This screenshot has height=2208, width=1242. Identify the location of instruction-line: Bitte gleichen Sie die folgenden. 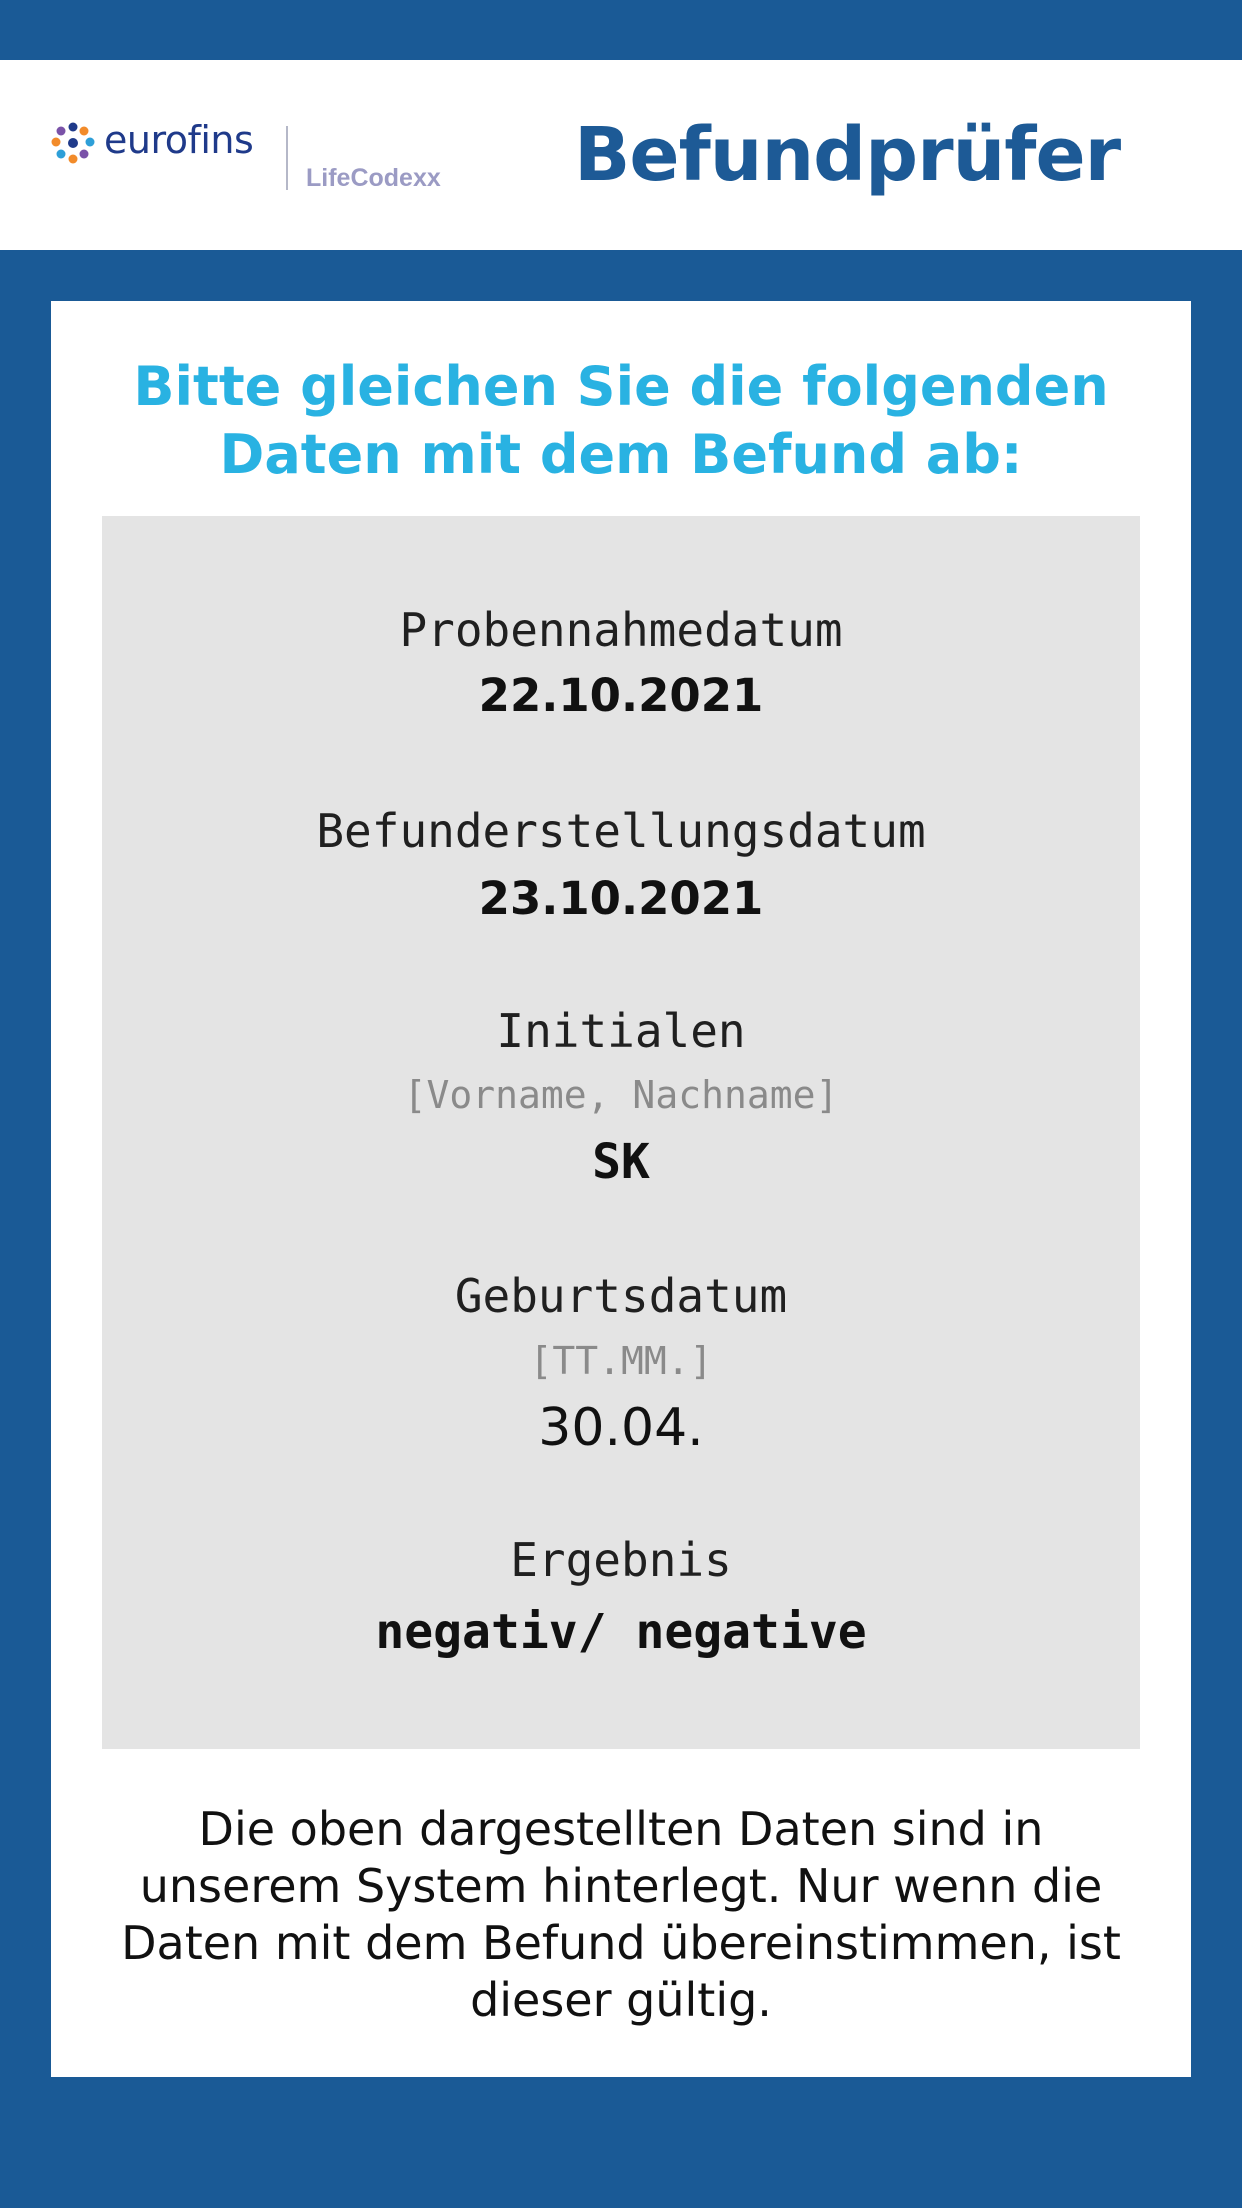
(621, 386).